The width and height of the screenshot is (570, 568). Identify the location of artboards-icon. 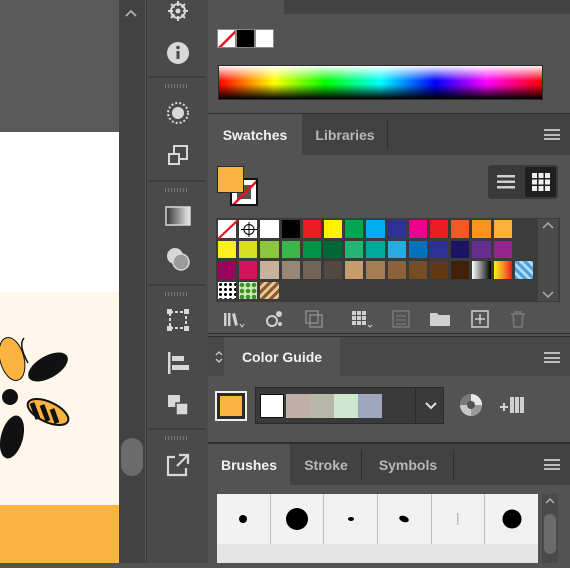
(178, 320).